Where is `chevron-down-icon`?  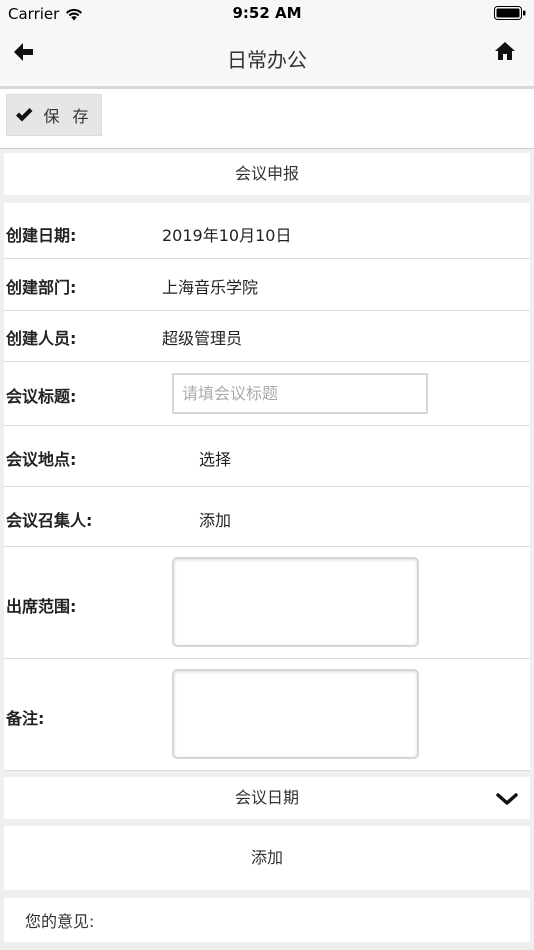 chevron-down-icon is located at coordinates (507, 799).